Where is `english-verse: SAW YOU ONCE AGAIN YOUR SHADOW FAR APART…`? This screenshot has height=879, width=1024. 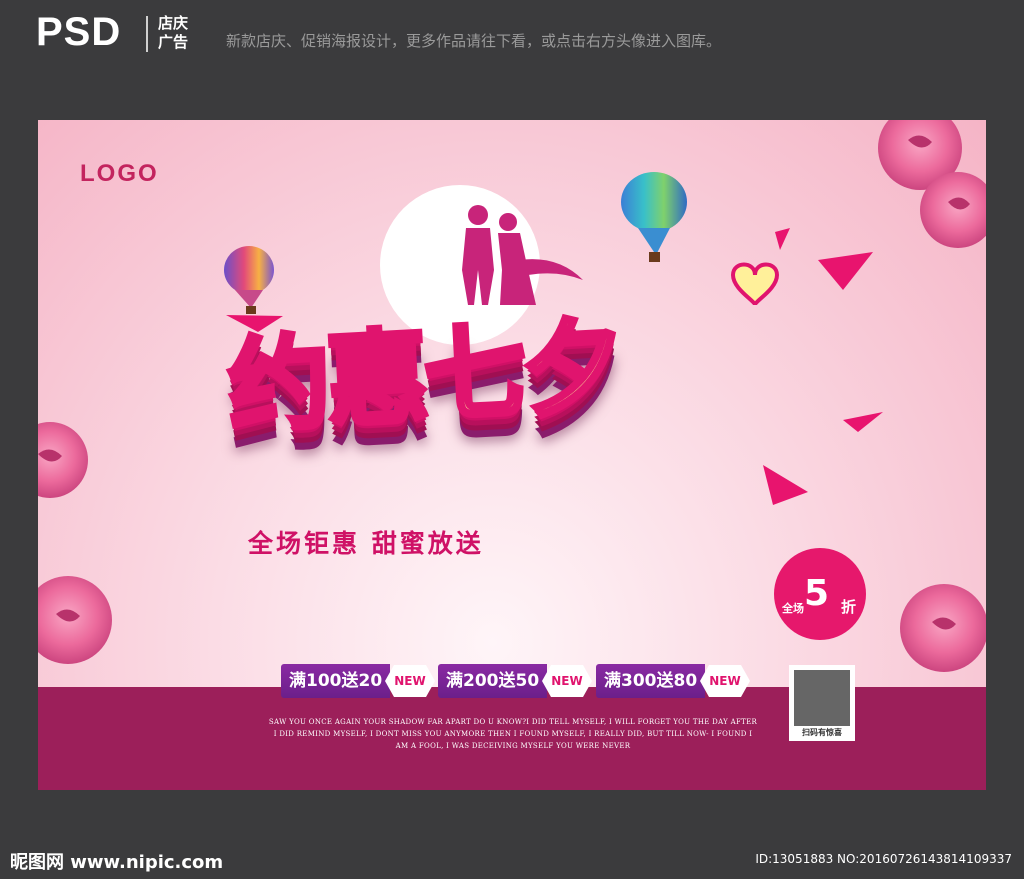
english-verse: SAW YOU ONCE AGAIN YOUR SHADOW FAR APART… is located at coordinates (513, 734).